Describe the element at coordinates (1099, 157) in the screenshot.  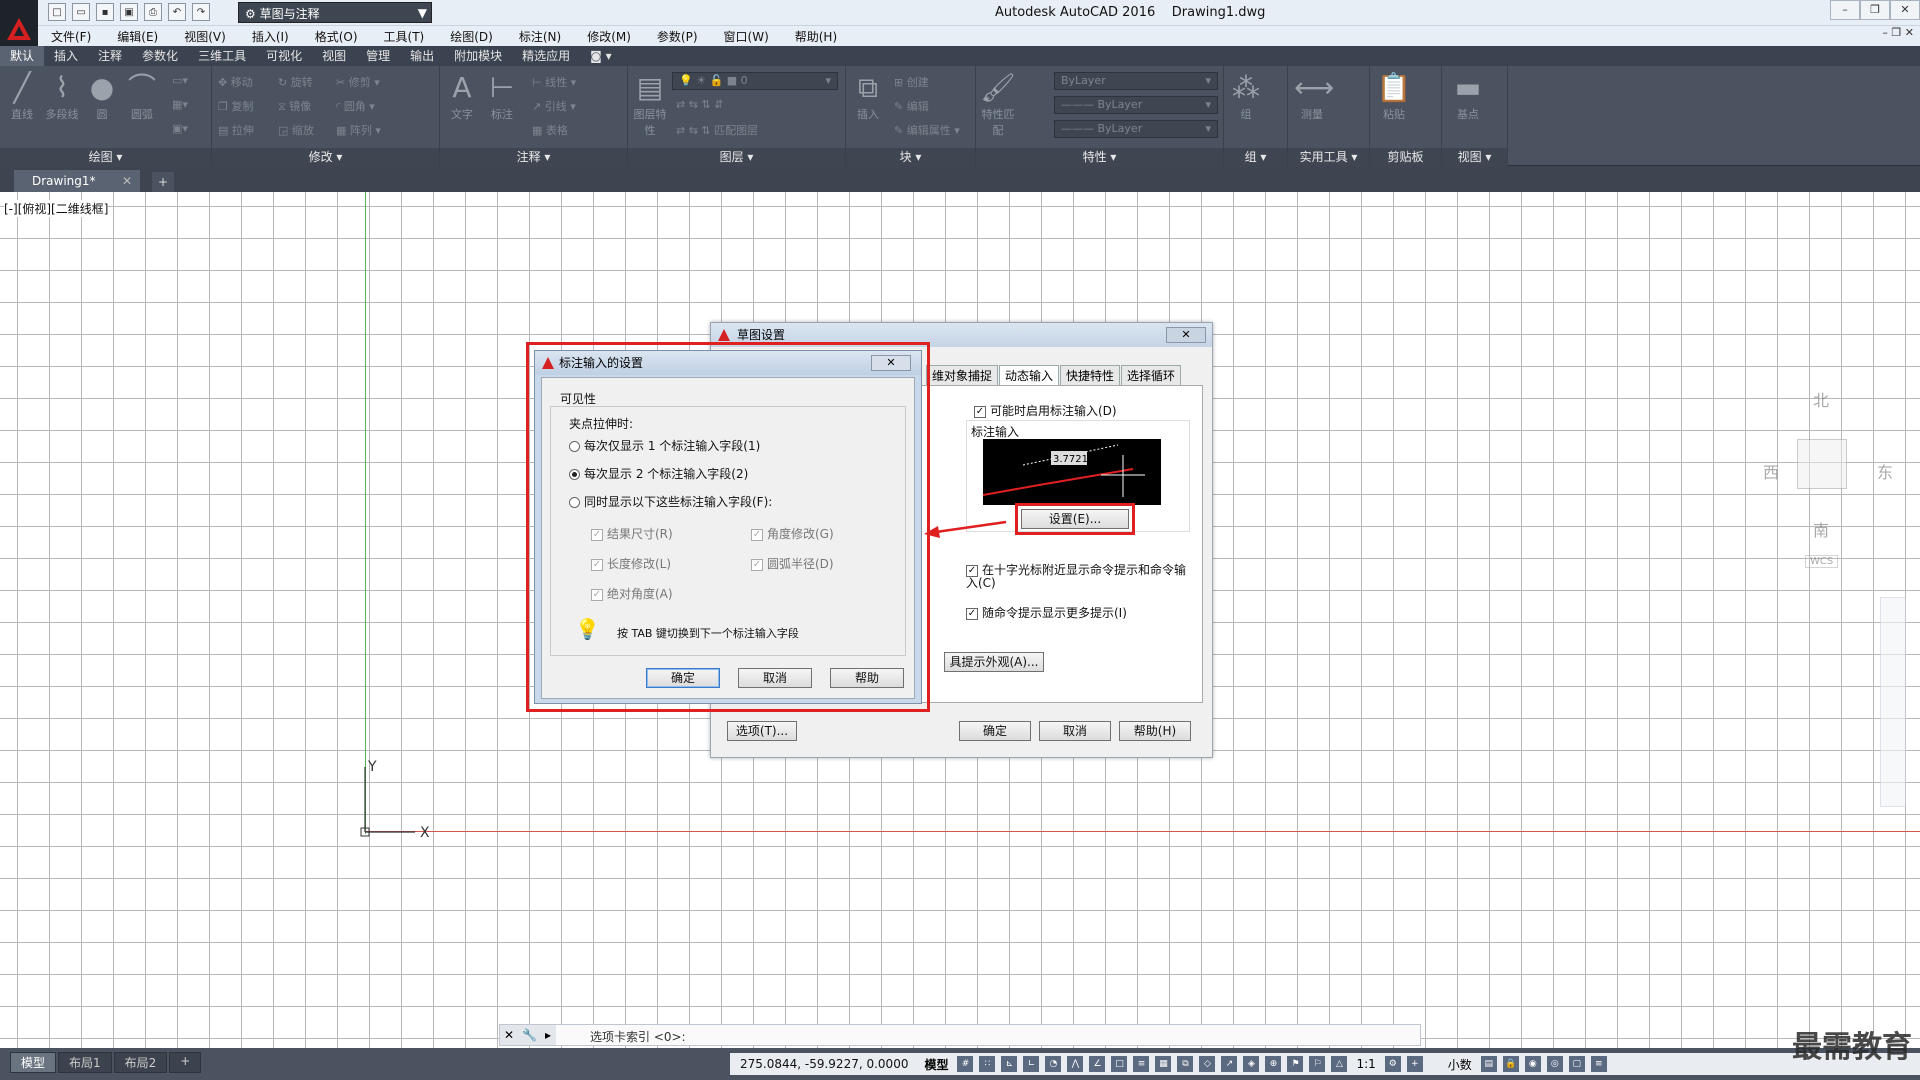
I see `properties-panel-label: 特性 ▾` at that location.